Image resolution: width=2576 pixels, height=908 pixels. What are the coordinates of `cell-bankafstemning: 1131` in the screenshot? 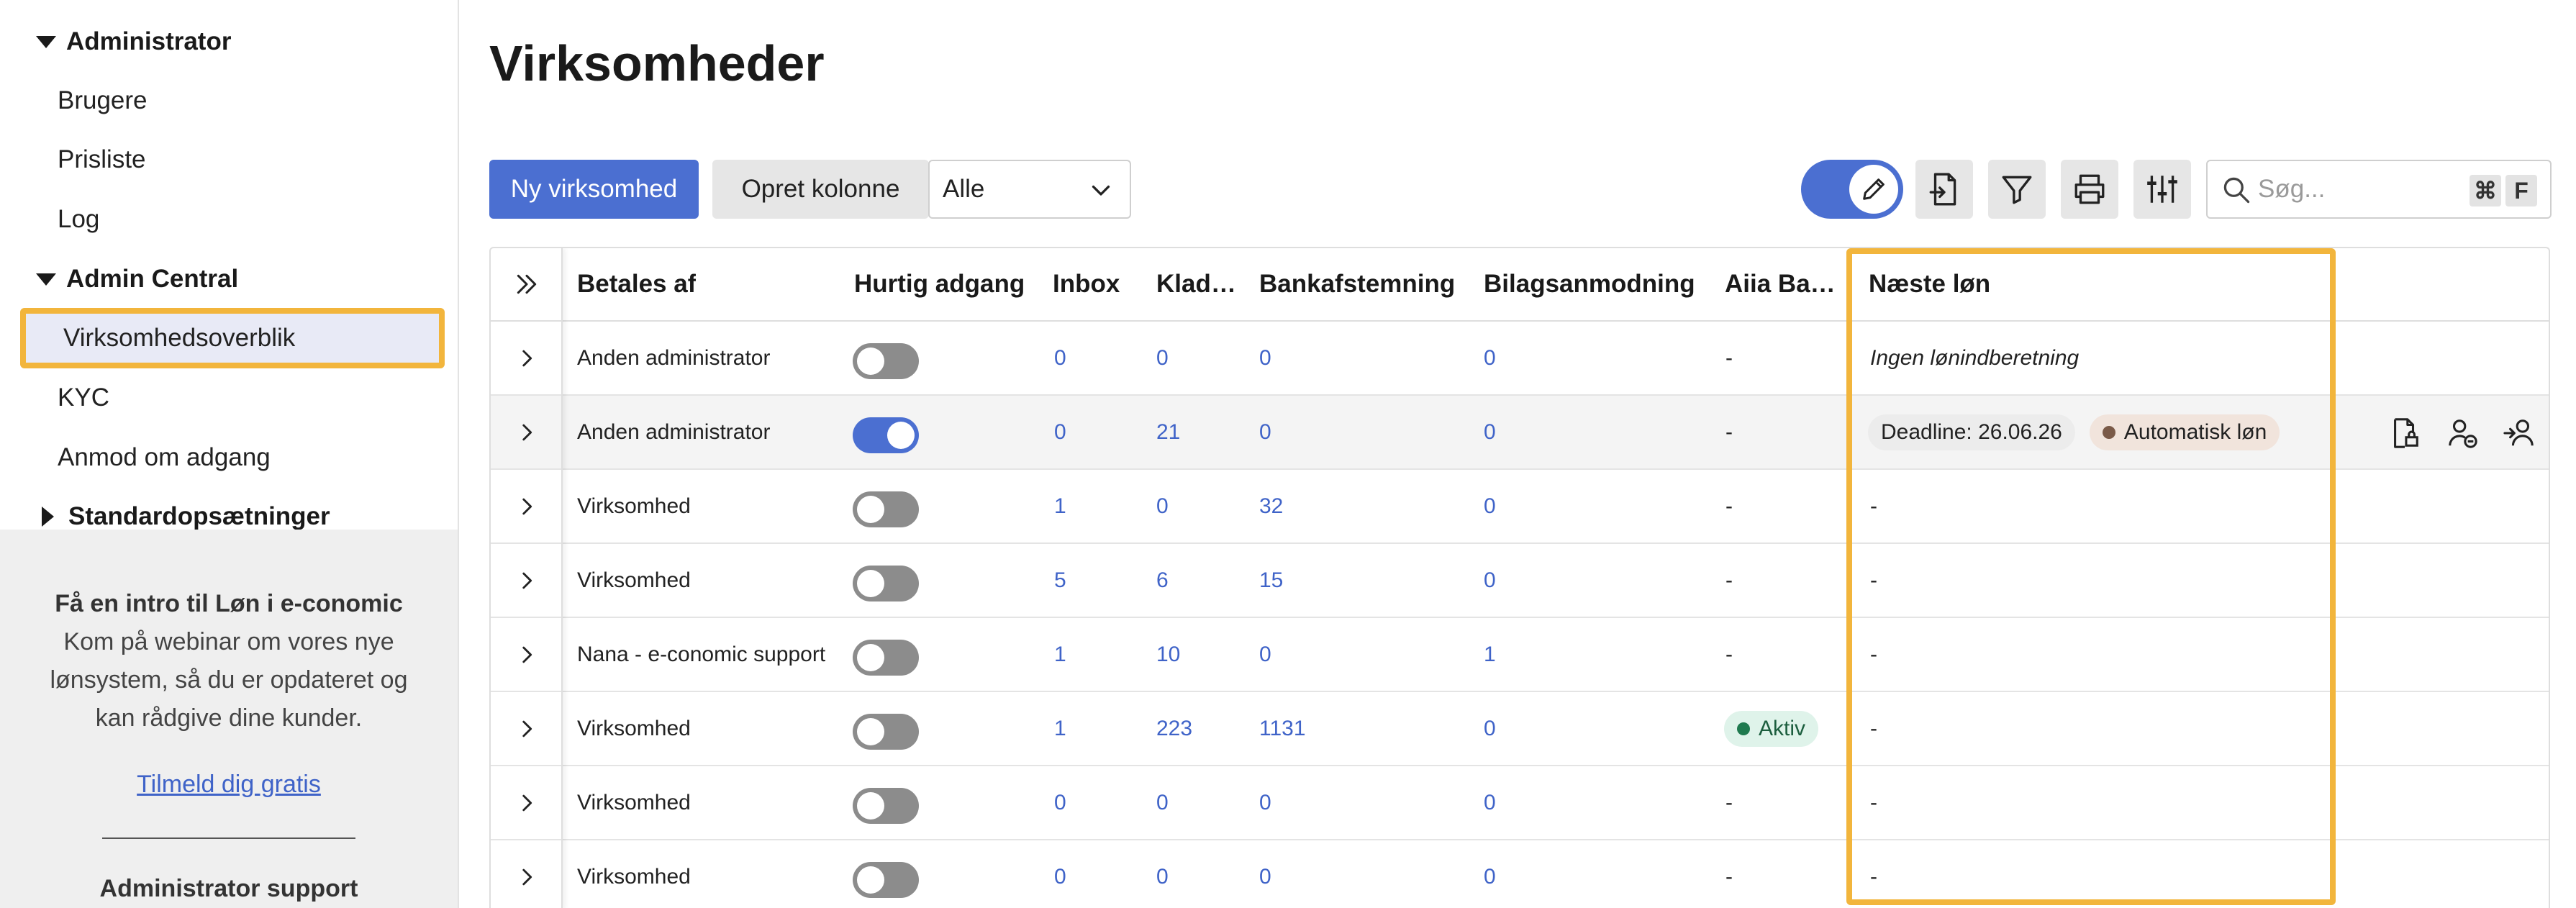 It's located at (1282, 728).